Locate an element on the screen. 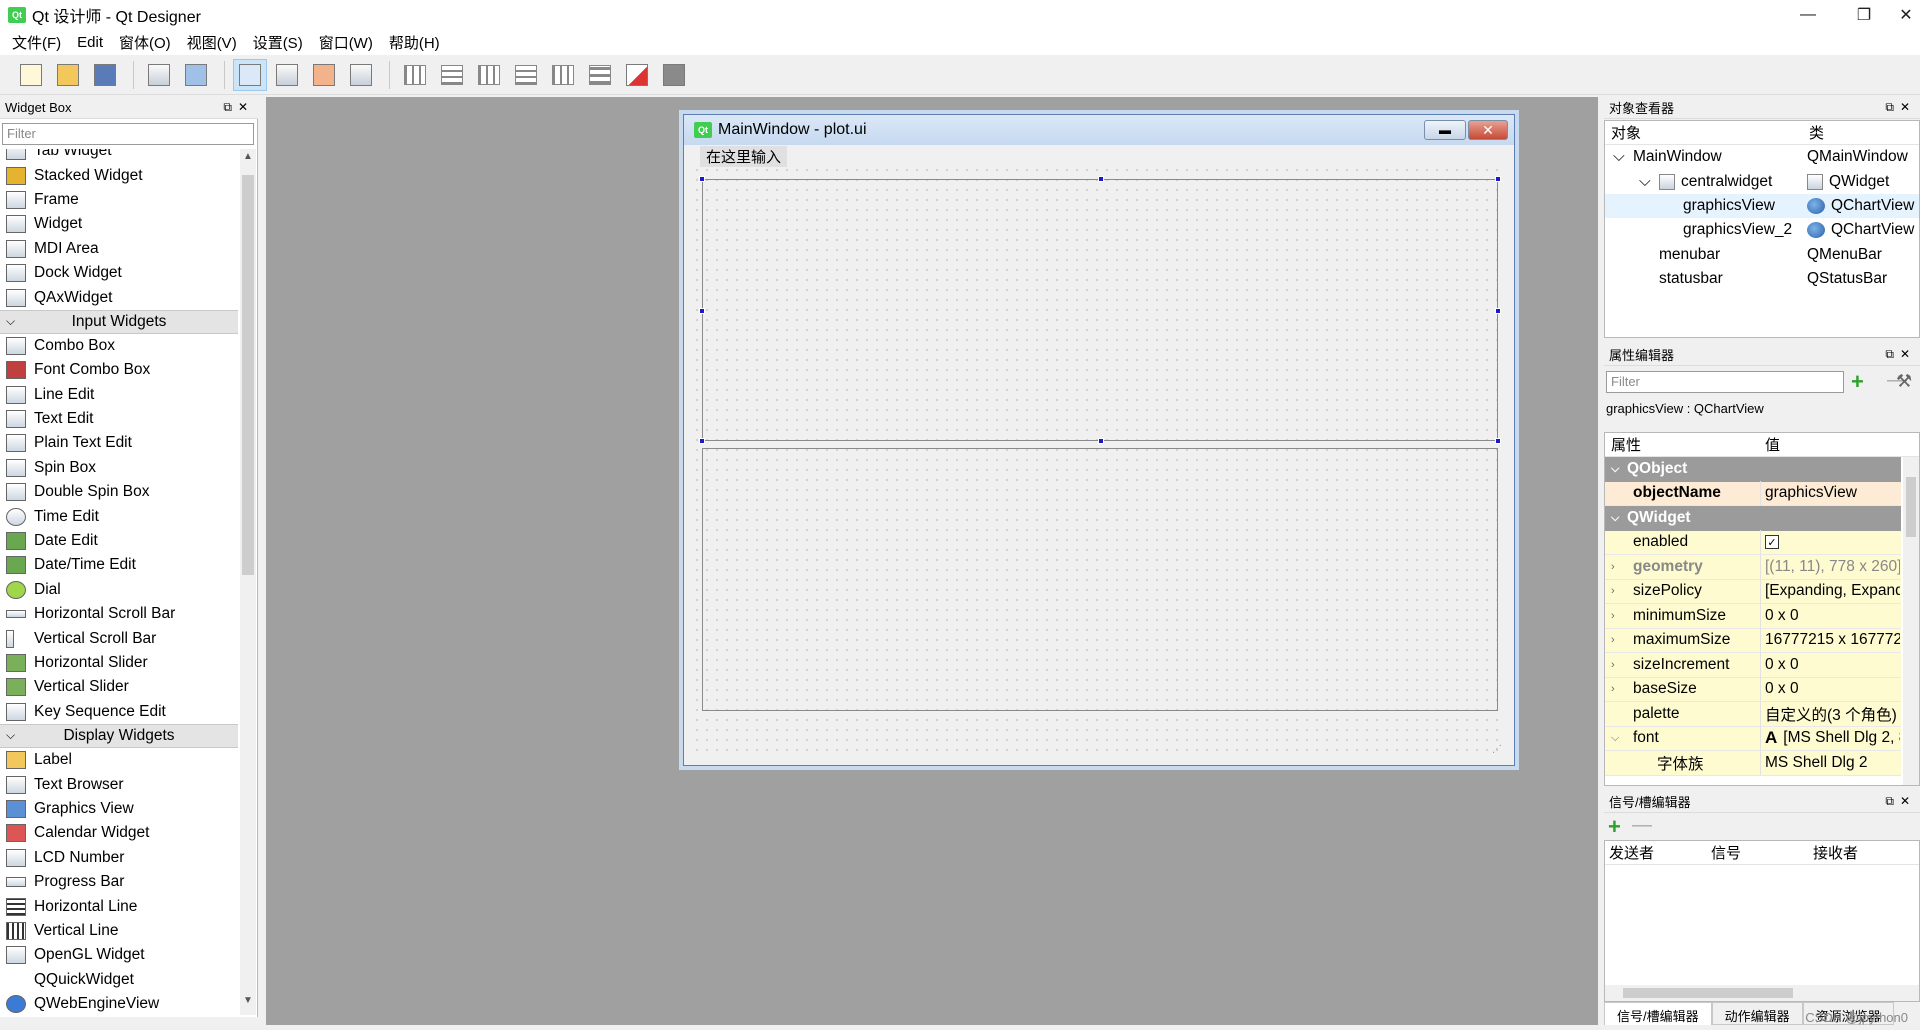 The image size is (1920, 1030). size-grip-icon: ⋰ is located at coordinates (1497, 749).